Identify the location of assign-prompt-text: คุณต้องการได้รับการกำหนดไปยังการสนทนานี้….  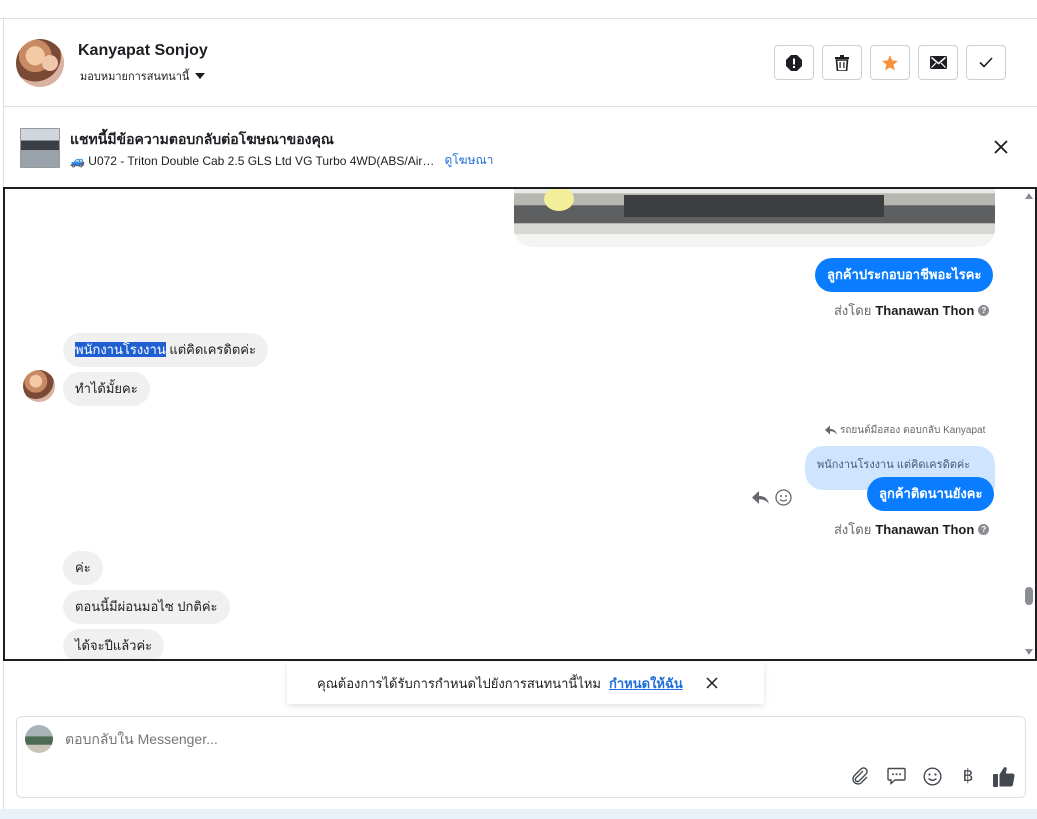
(459, 683).